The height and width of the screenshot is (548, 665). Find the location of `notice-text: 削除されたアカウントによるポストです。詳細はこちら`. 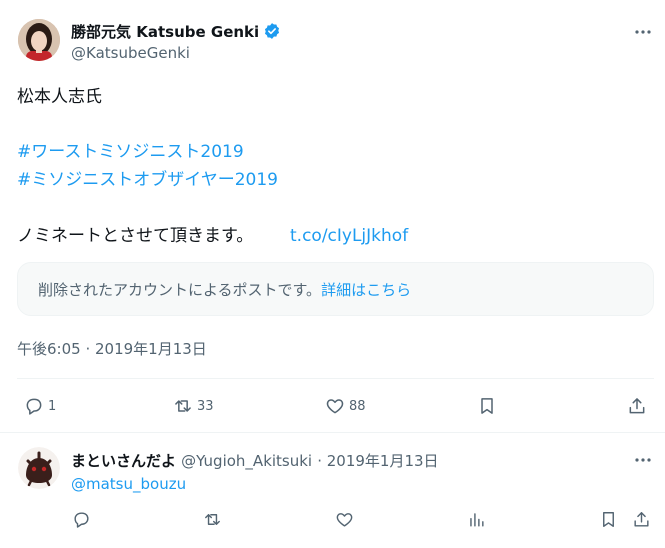

notice-text: 削除されたアカウントによるポストです。詳細はこちら is located at coordinates (224, 289).